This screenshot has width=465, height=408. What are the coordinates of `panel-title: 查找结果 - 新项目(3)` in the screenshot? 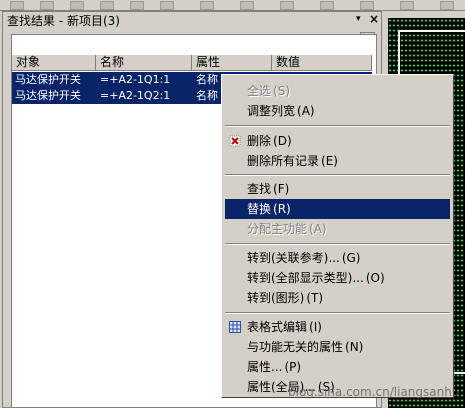 It's located at (63, 21).